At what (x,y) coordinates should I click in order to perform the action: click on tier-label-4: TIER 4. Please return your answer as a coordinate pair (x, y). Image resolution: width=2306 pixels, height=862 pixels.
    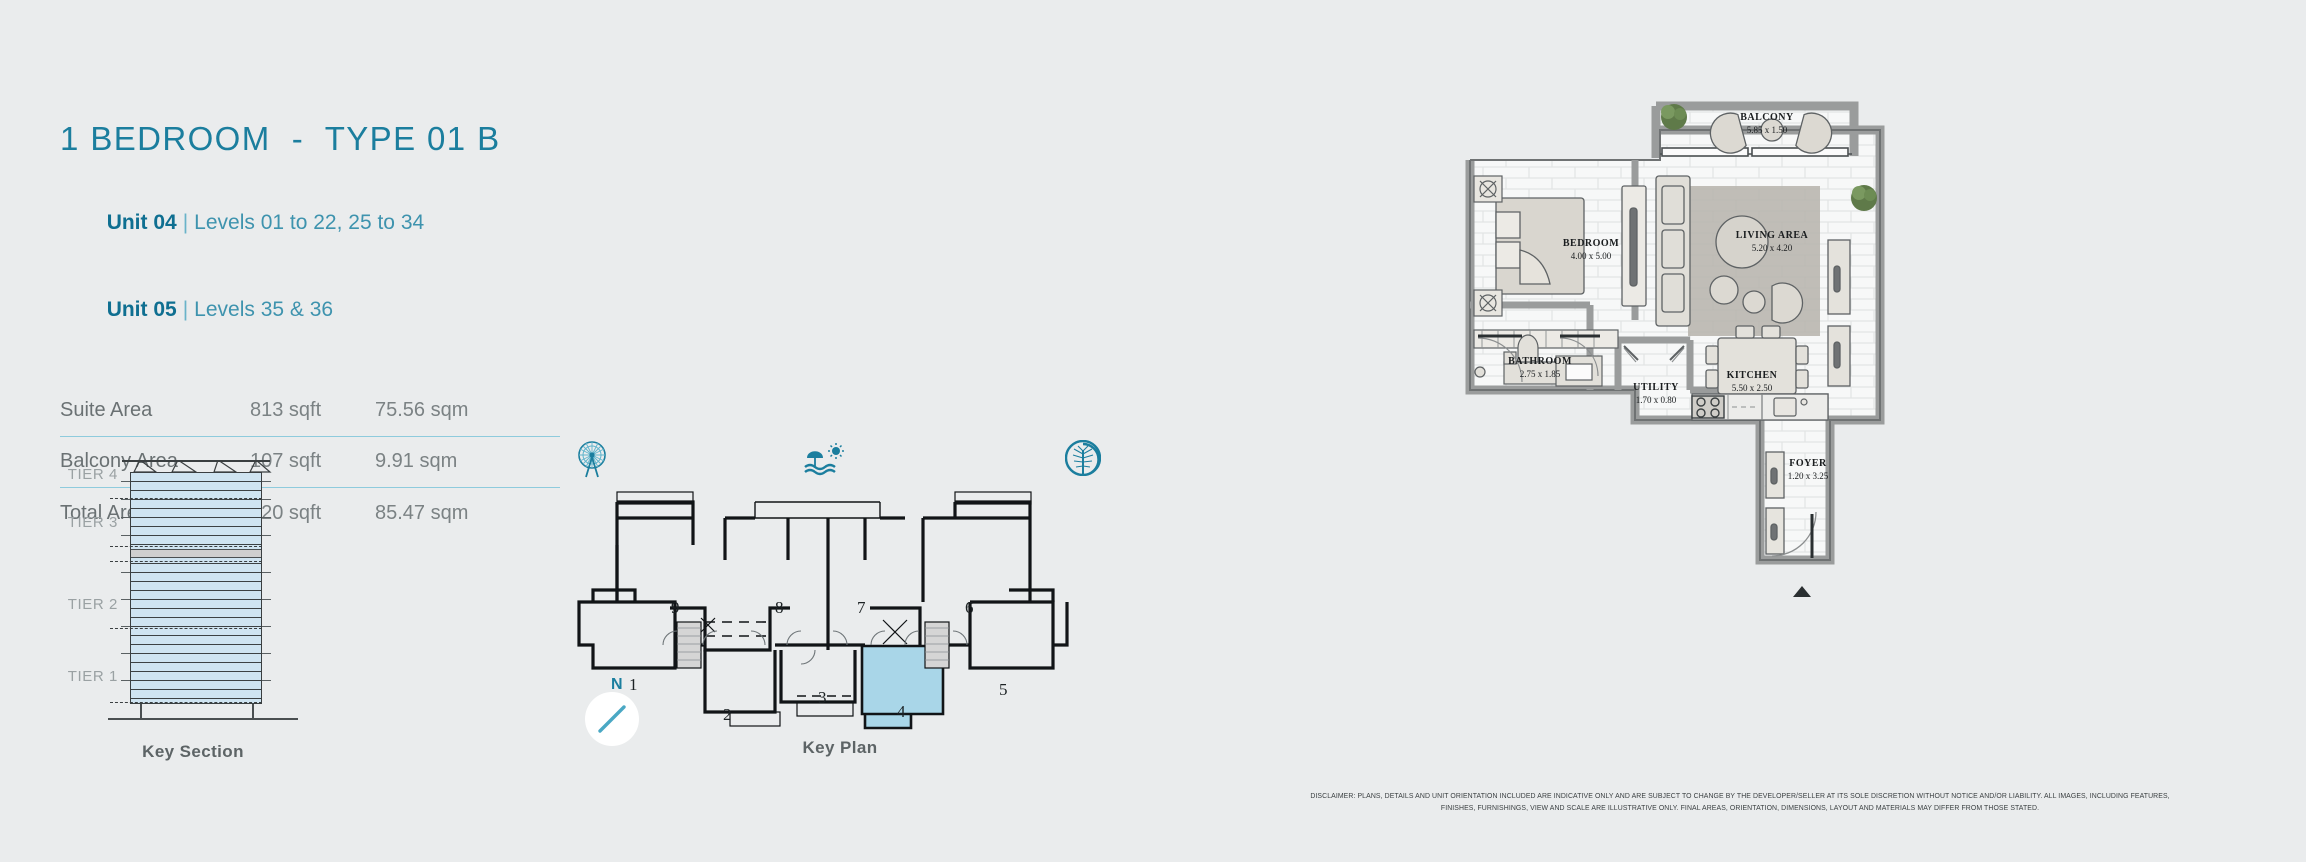
    Looking at the image, I should click on (92, 474).